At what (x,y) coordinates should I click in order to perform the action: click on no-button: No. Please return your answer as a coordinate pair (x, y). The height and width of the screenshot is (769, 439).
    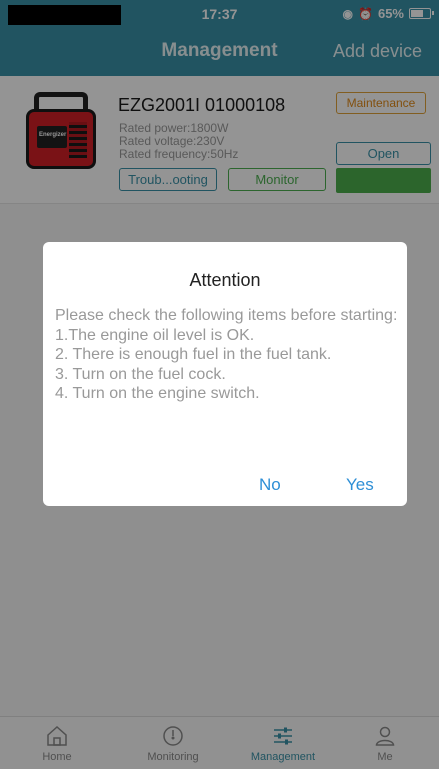
    Looking at the image, I should click on (270, 485).